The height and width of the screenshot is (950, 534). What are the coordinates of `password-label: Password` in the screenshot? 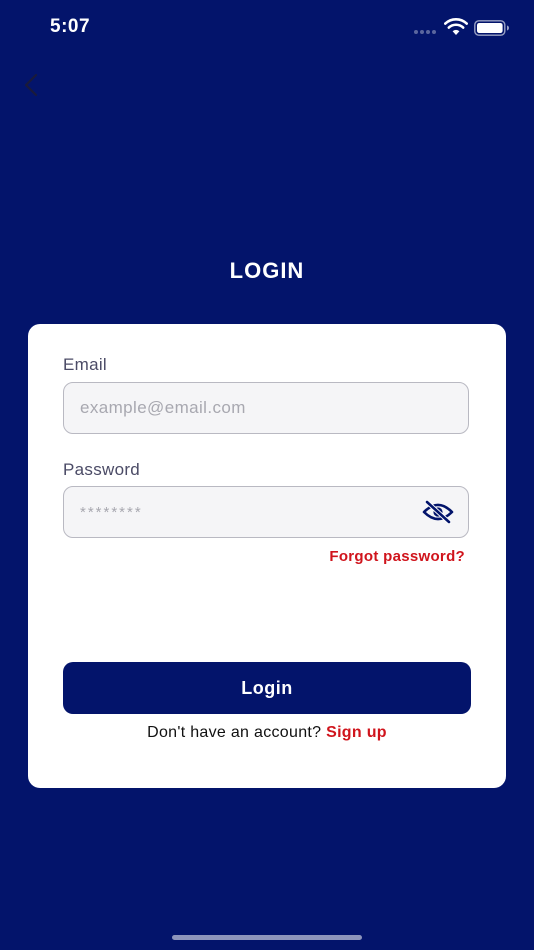 It's located at (102, 469).